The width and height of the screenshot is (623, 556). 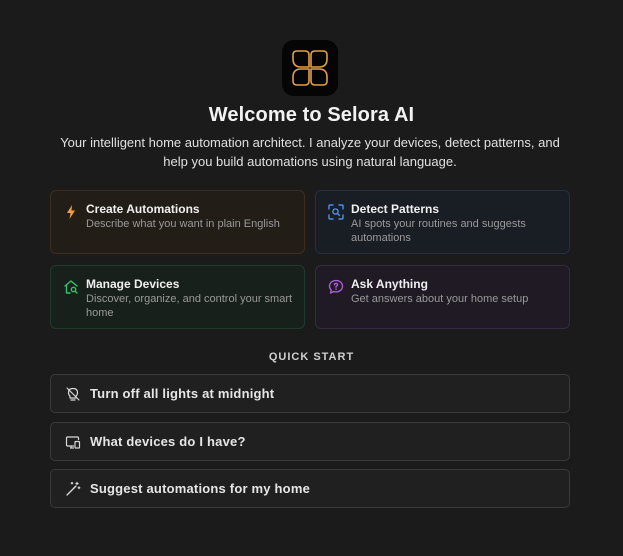 What do you see at coordinates (311, 115) in the screenshot?
I see `page-title: Welcome to Selora AI` at bounding box center [311, 115].